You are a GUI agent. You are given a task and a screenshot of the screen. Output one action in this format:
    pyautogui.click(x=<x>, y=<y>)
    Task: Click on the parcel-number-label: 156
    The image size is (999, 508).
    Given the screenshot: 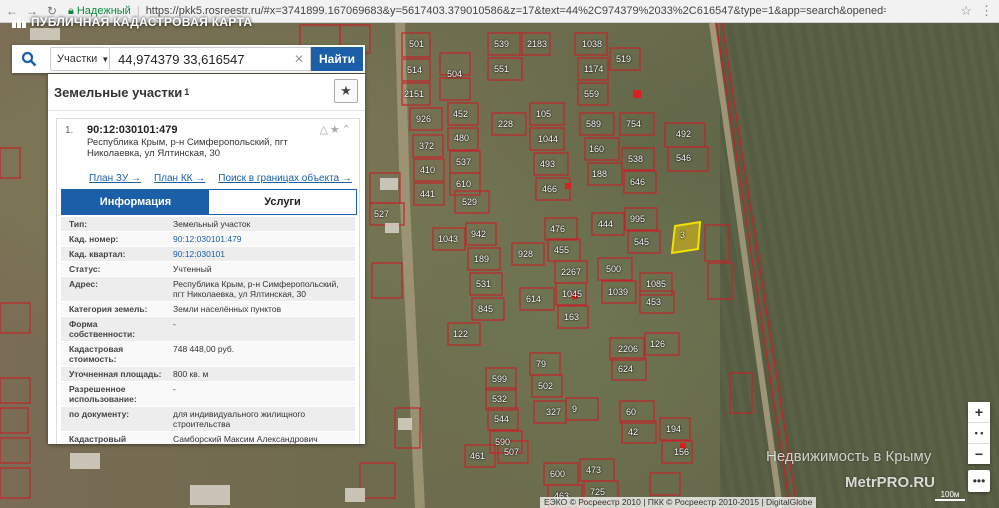 What is the action you would take?
    pyautogui.click(x=682, y=452)
    